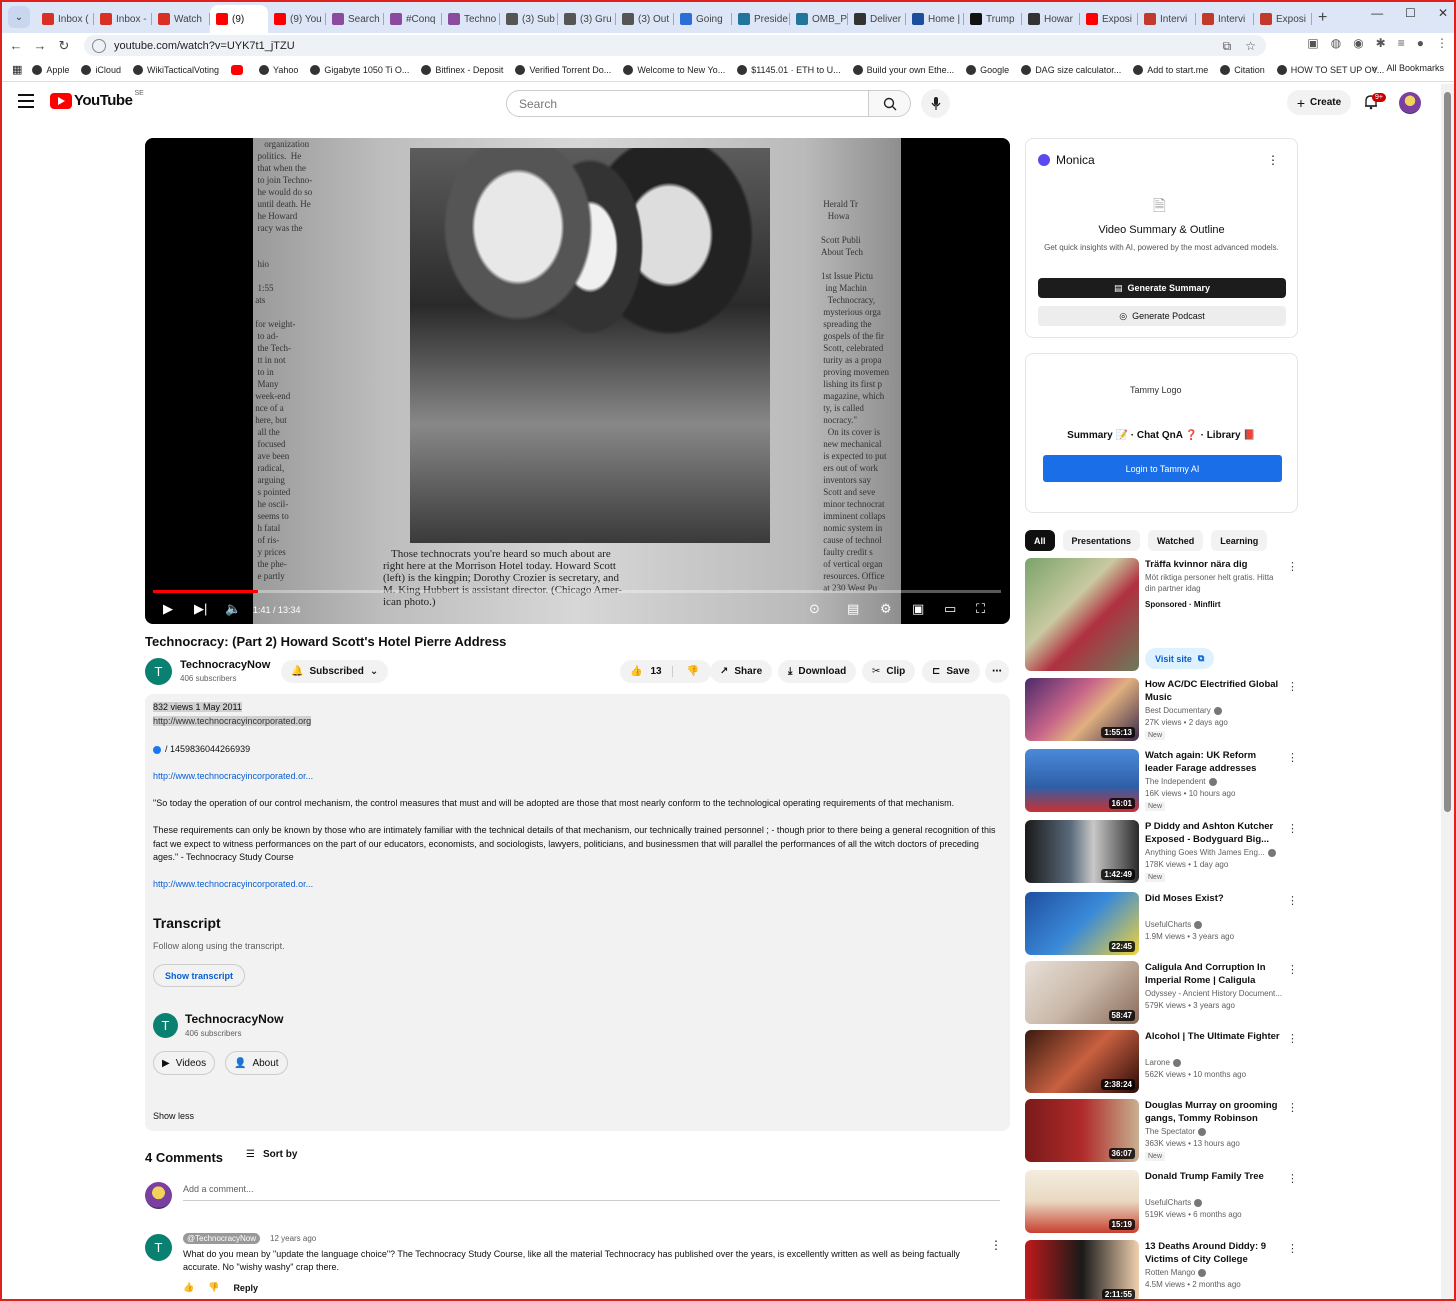  I want to click on browser-tab: Preside, so click(761, 19).